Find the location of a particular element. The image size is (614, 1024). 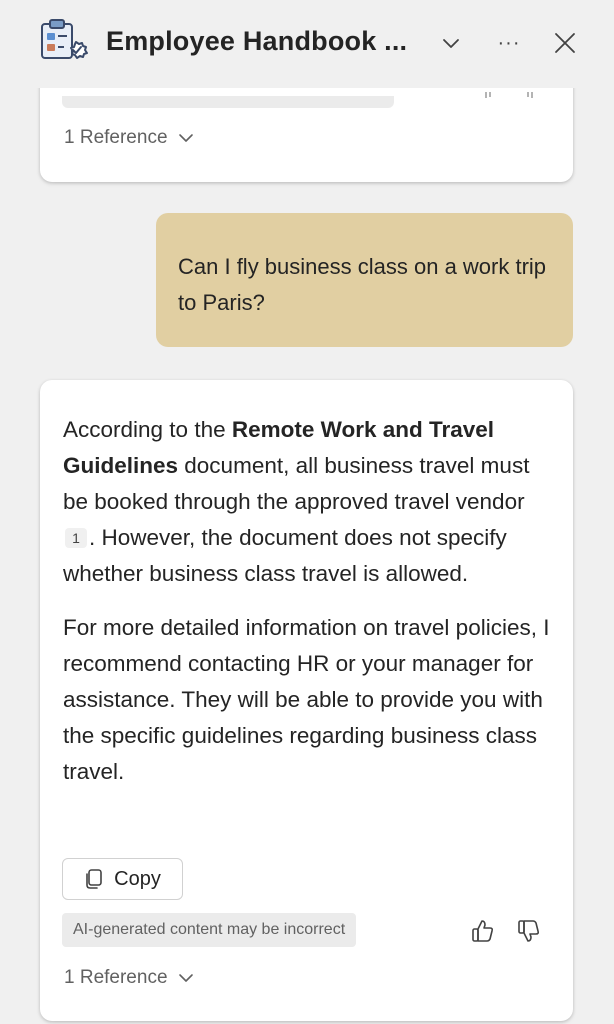

header-bar: Employee Handbook ... ··· is located at coordinates (307, 44).